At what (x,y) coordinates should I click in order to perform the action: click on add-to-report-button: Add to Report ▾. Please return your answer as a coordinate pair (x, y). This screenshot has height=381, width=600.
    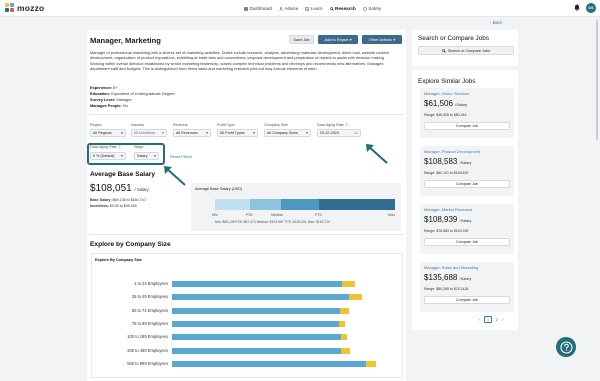
    Looking at the image, I should click on (338, 39).